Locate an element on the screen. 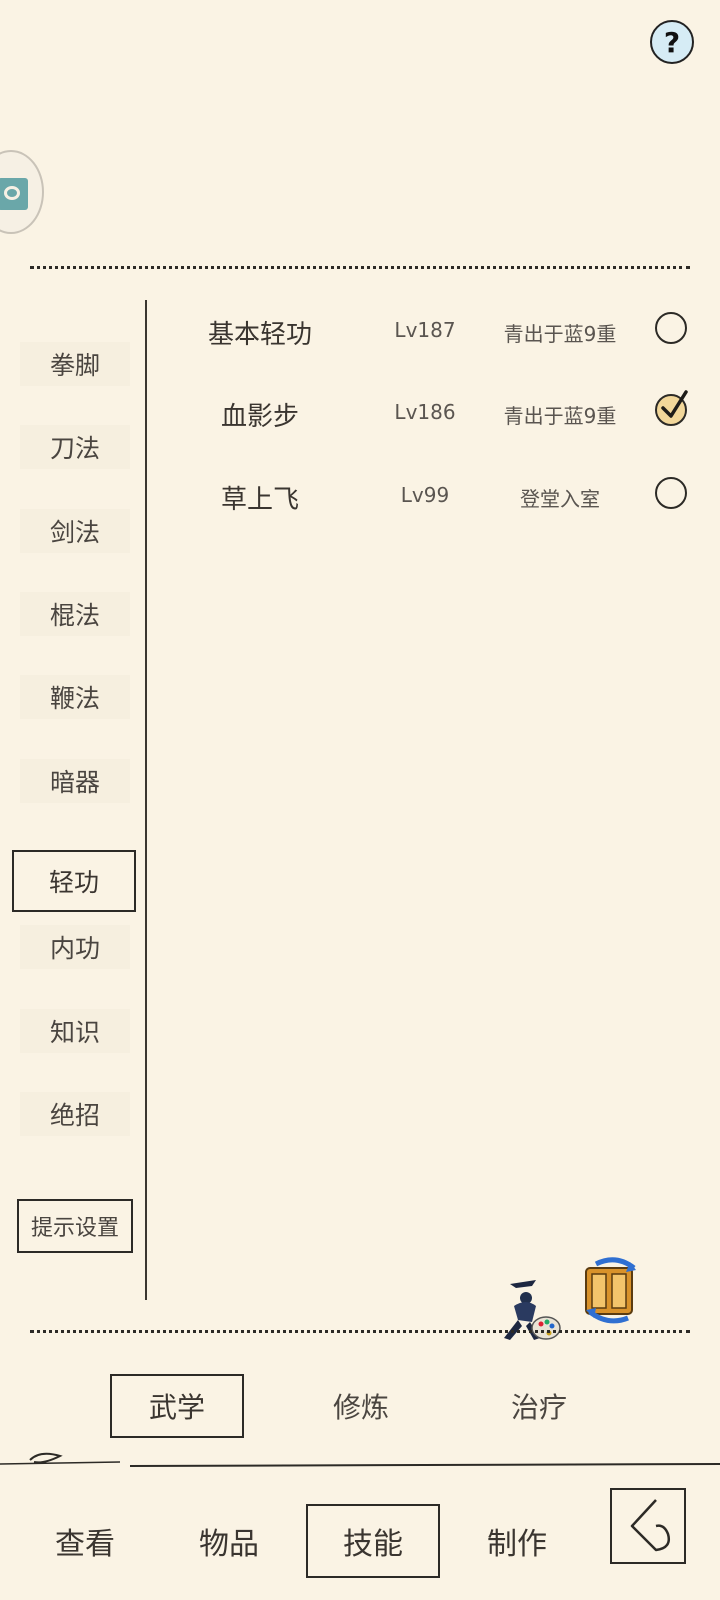  skill-level: Lv186 is located at coordinates (425, 412).